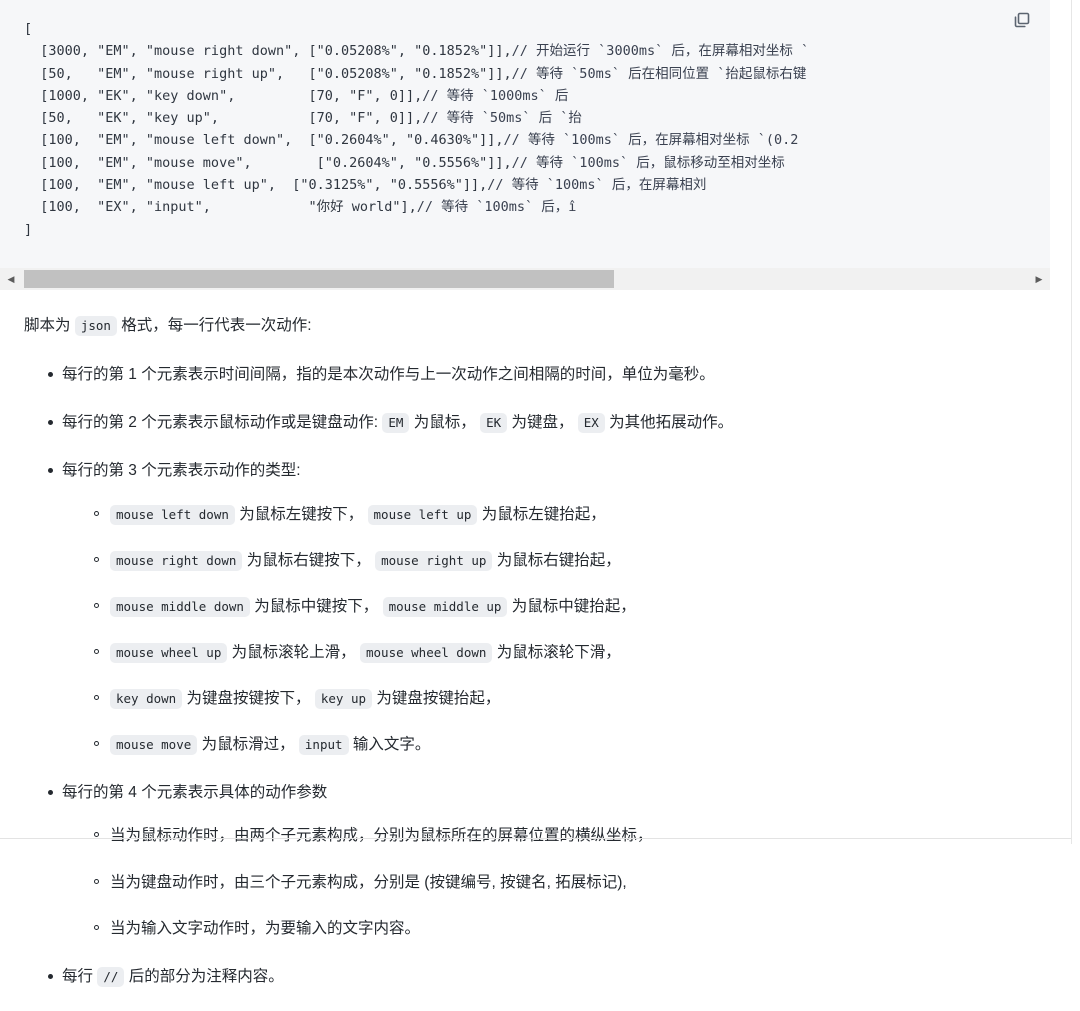 The image size is (1080, 1011). What do you see at coordinates (180, 606) in the screenshot?
I see `inline-code-mouse-middle-down: mouse middle down` at bounding box center [180, 606].